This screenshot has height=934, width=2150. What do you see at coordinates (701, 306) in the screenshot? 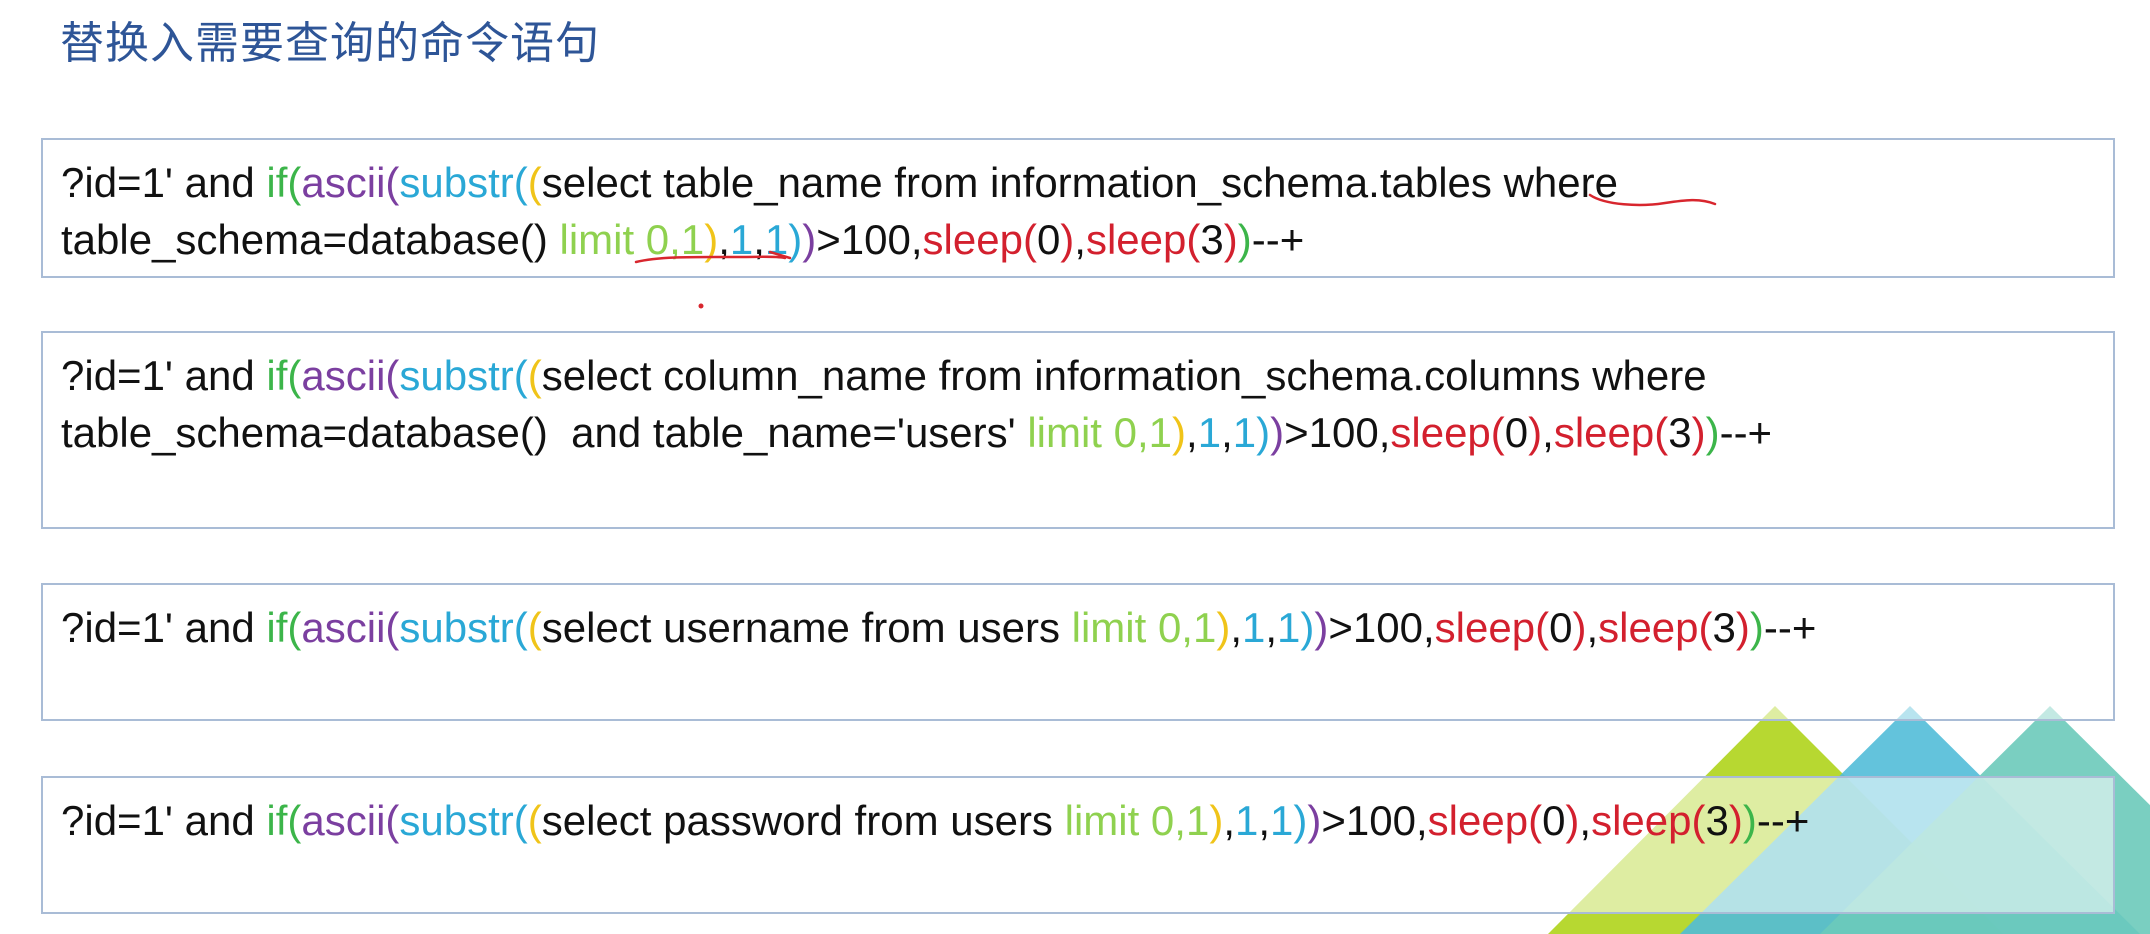
I see `dot-mark` at bounding box center [701, 306].